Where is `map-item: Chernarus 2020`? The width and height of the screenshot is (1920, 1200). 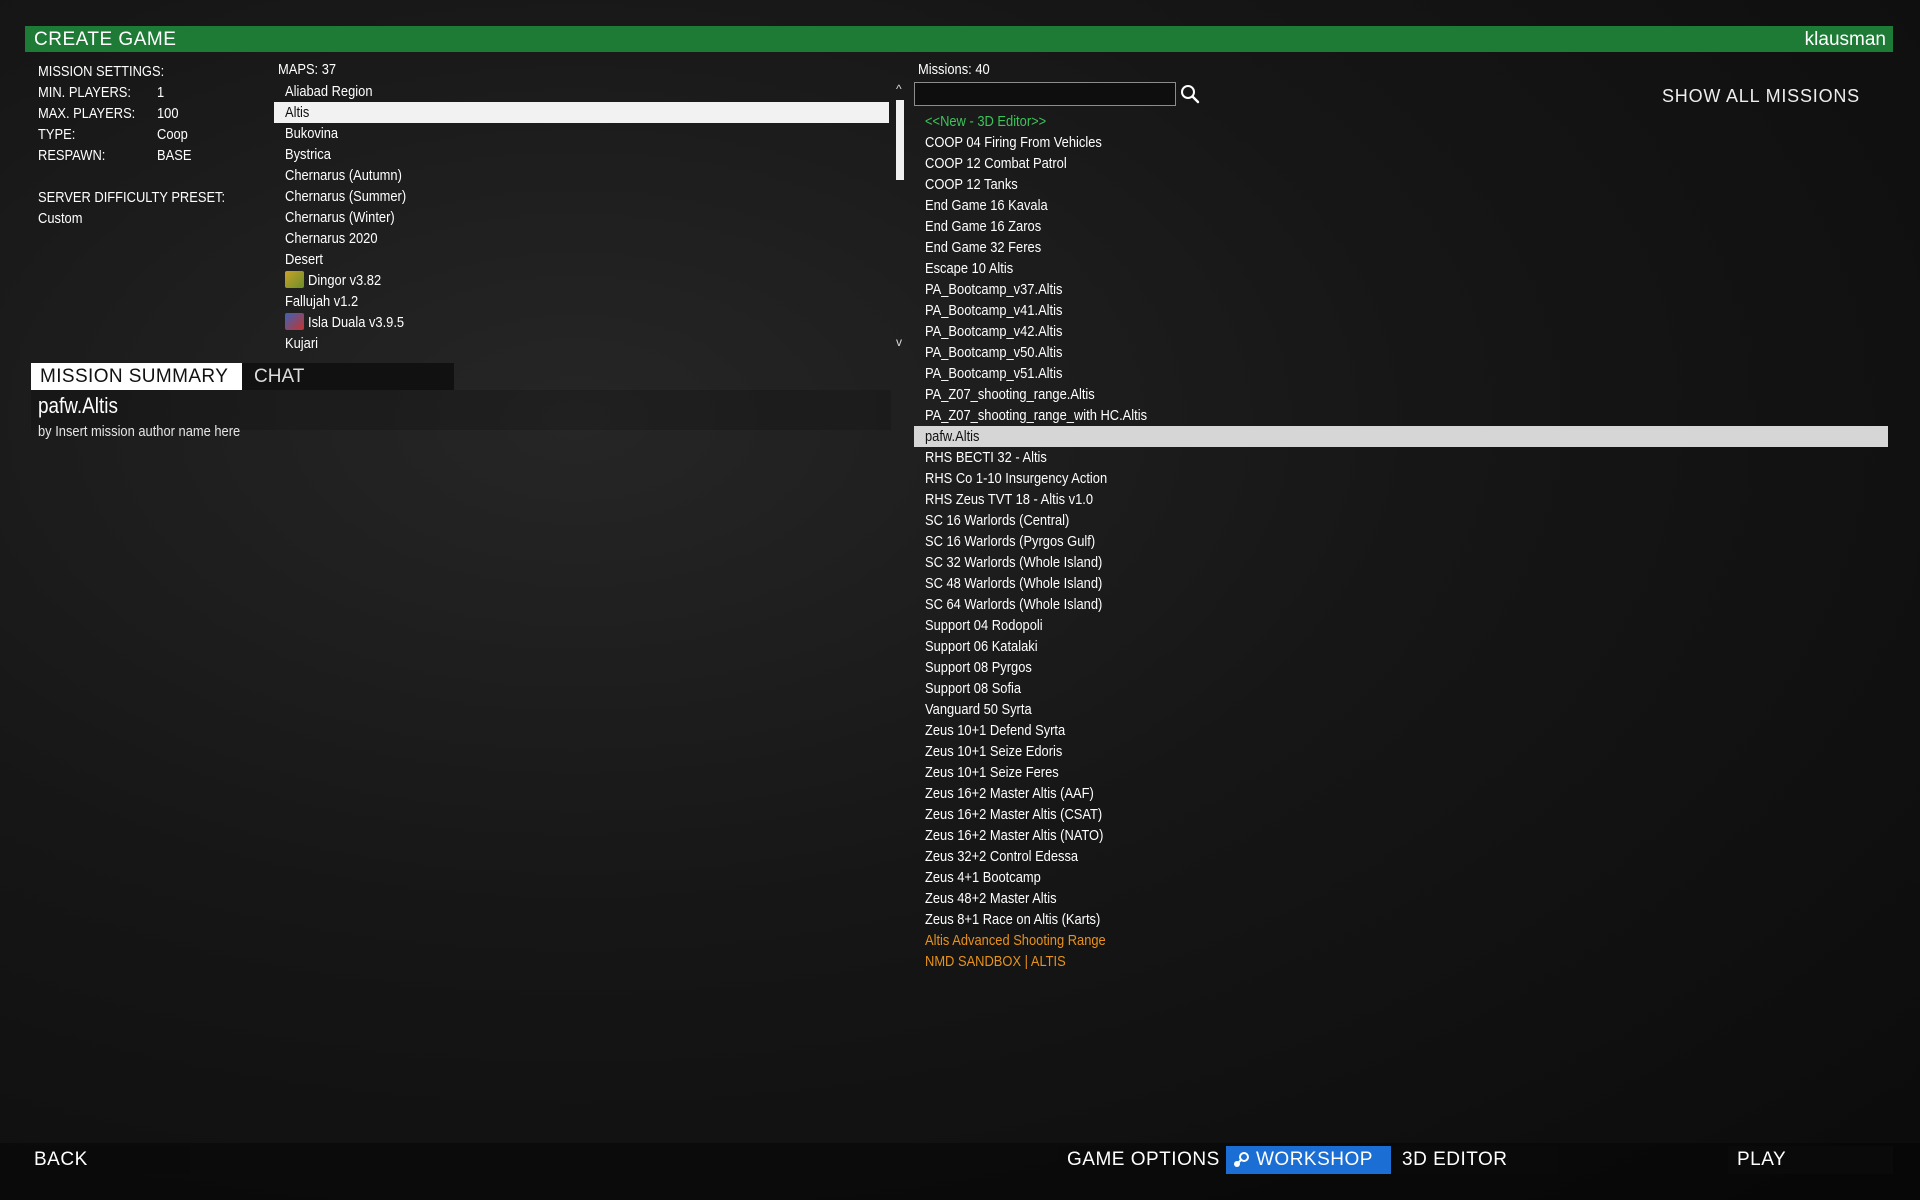
map-item: Chernarus 2020 is located at coordinates (581, 238).